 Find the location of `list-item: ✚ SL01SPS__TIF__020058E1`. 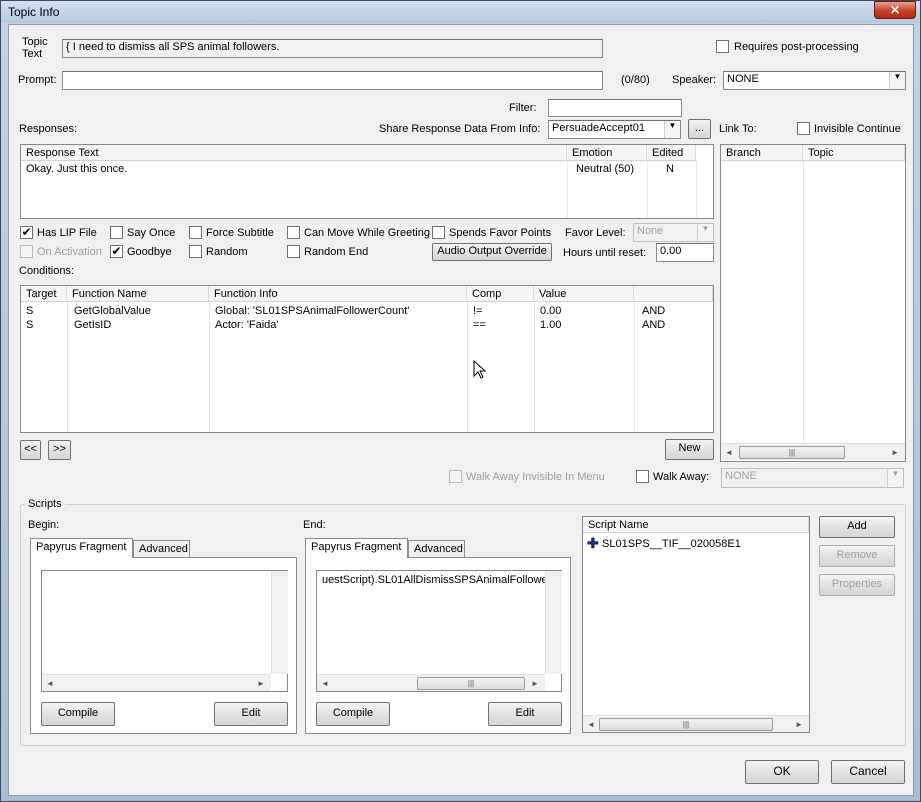

list-item: ✚ SL01SPS__TIF__020058E1 is located at coordinates (687, 543).